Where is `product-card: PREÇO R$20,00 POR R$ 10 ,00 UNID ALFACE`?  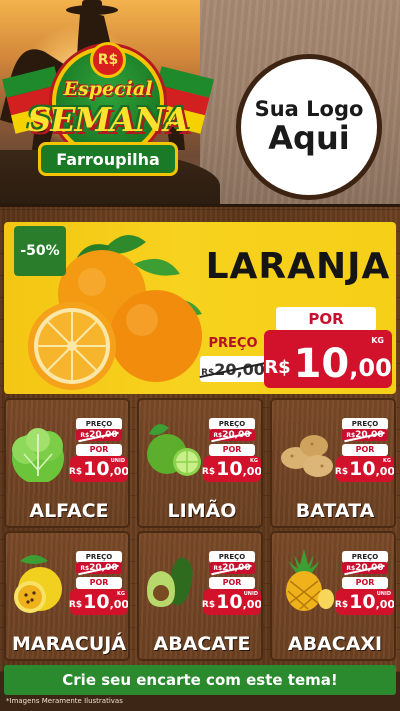
product-card: PREÇO R$20,00 POR R$ 10 ,00 UNID ALFACE is located at coordinates (67, 463).